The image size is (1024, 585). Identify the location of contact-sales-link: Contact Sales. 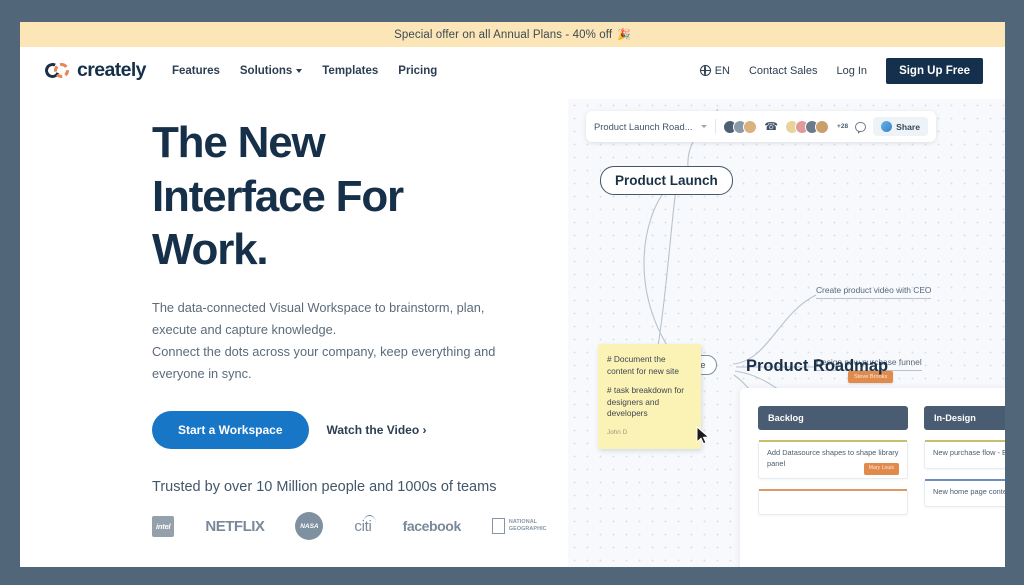
(783, 71).